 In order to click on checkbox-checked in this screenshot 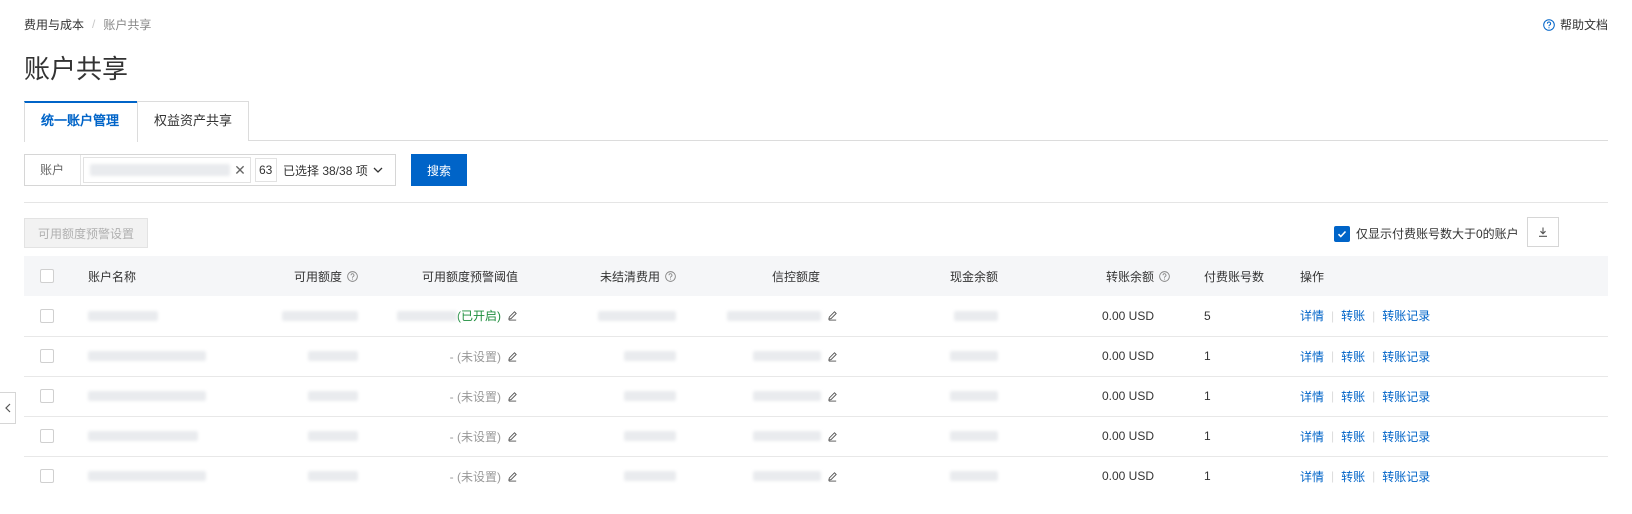, I will do `click(1342, 233)`.